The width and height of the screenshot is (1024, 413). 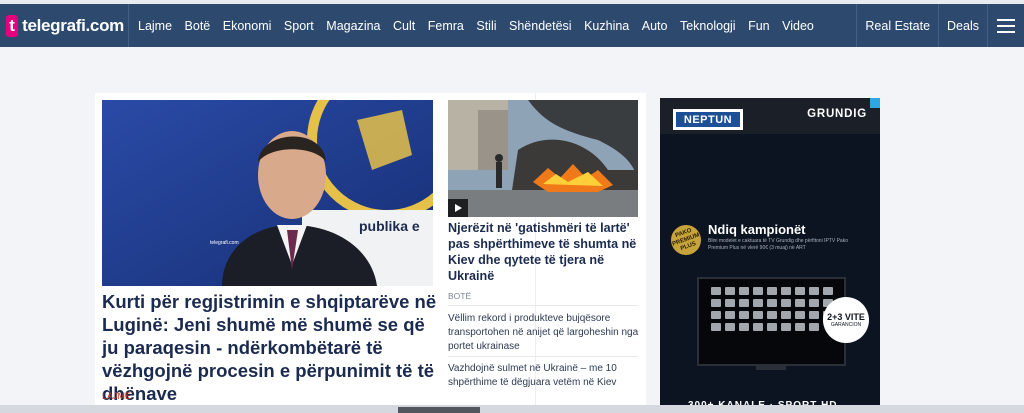 What do you see at coordinates (837, 114) in the screenshot?
I see `grundig-logo: GRUNDIG` at bounding box center [837, 114].